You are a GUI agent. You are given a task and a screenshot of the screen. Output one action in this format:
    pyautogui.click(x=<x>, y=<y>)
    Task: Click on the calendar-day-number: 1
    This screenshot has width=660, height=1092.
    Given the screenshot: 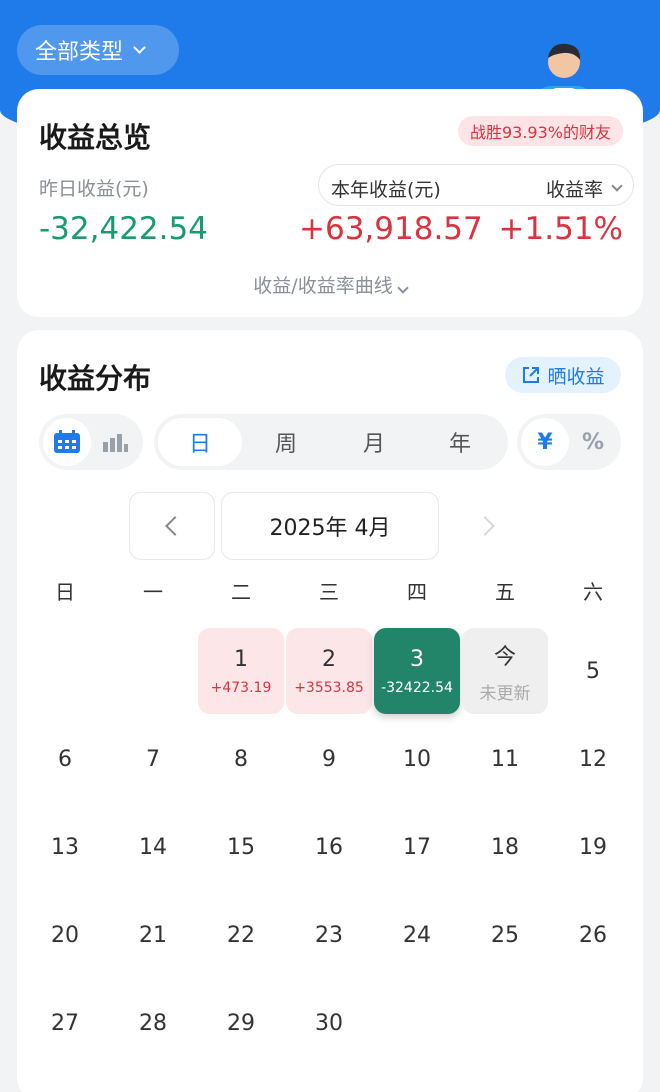 What is the action you would take?
    pyautogui.click(x=241, y=659)
    